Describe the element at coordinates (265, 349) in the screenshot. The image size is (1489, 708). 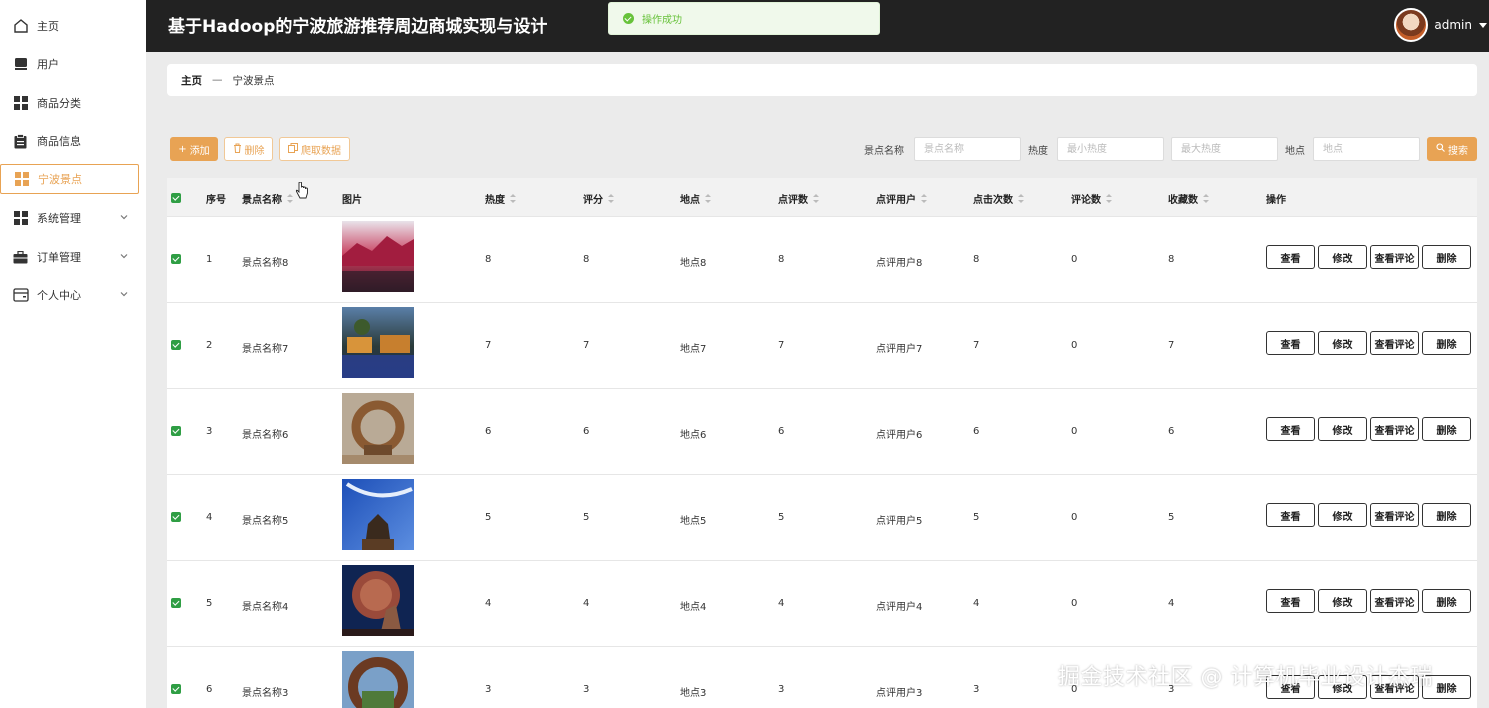
I see `cell-name: 景点名称7` at that location.